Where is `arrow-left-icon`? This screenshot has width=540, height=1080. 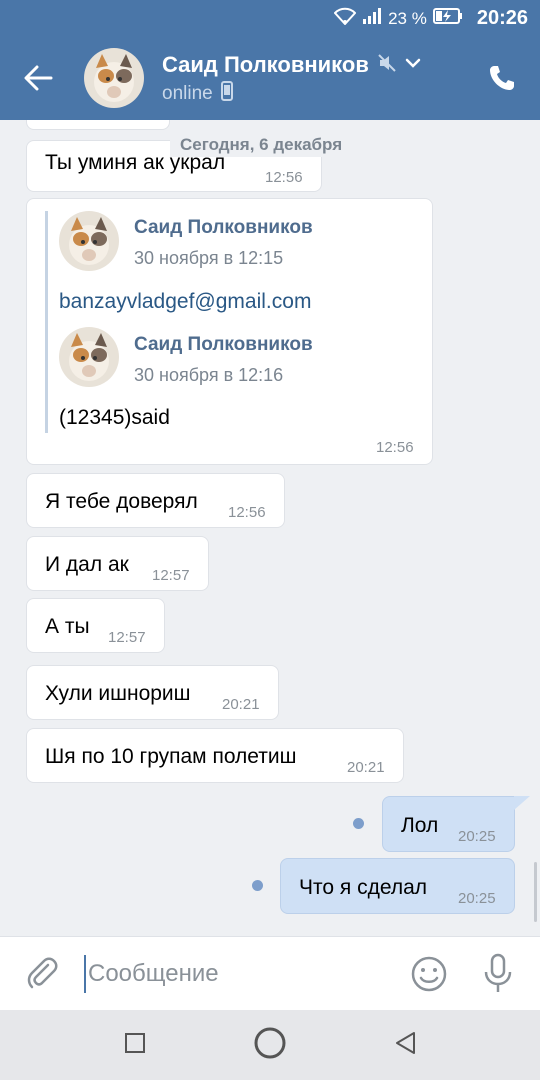
arrow-left-icon is located at coordinates (38, 80).